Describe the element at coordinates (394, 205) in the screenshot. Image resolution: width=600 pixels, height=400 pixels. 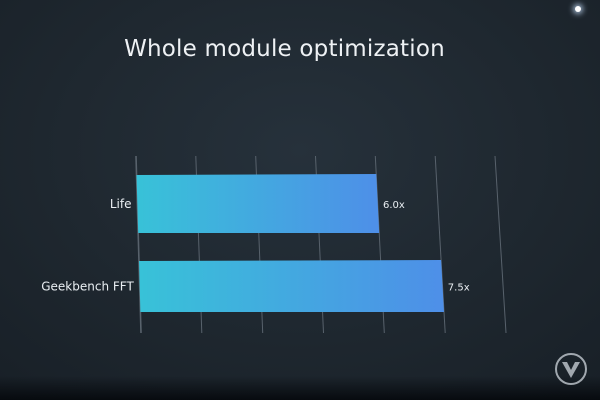
I see `data-label: 6.0x` at that location.